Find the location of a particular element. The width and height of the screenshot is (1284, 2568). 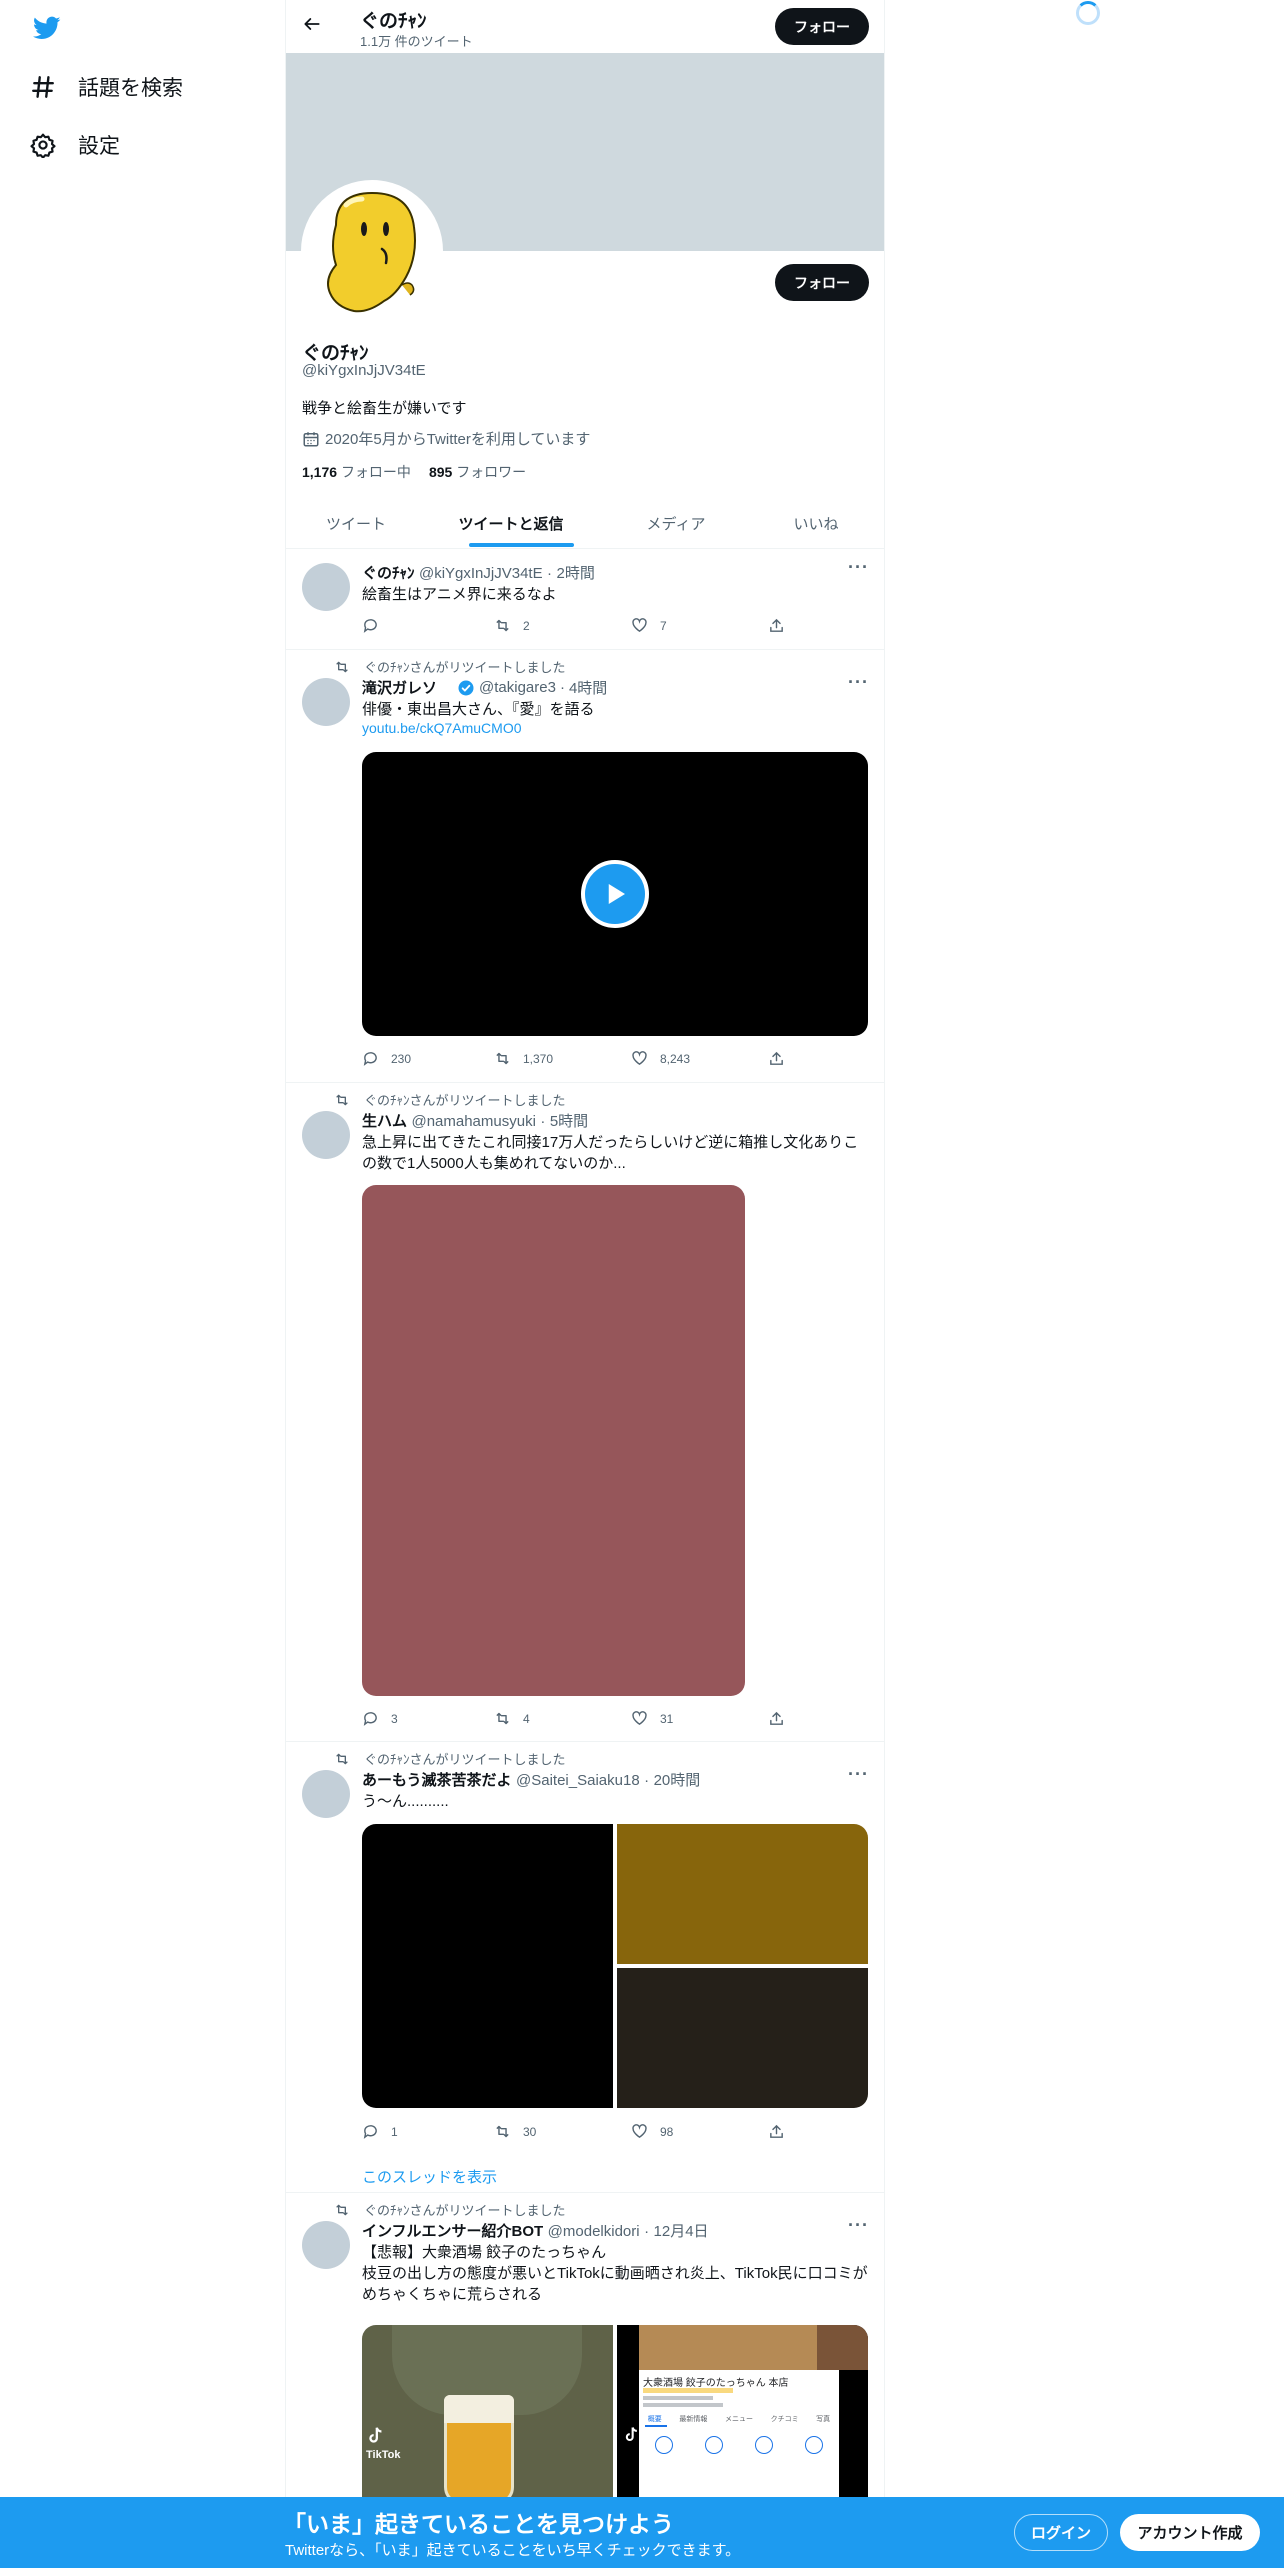

follow-stats: 1,176 フォロー中 895 フォロワー is located at coordinates (414, 472).